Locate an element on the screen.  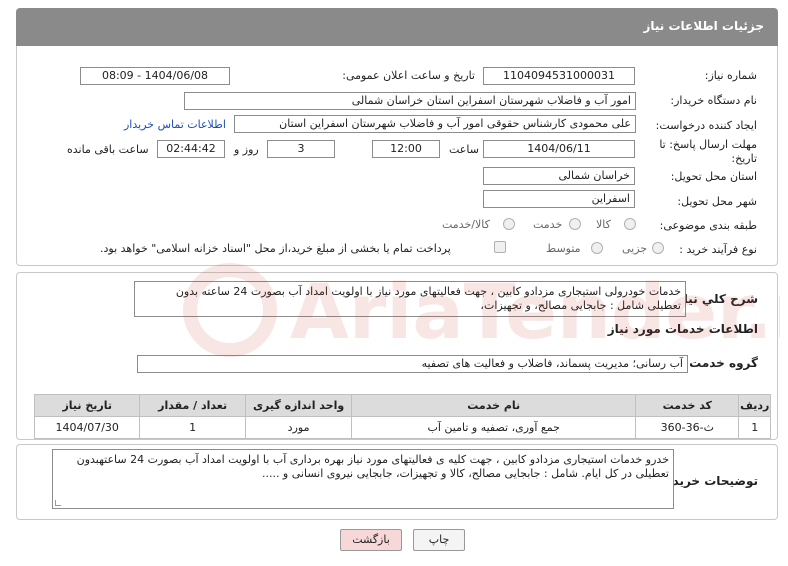
page-header: جزئیات اطلاعات نیاز is located at coordinates (397, 27).